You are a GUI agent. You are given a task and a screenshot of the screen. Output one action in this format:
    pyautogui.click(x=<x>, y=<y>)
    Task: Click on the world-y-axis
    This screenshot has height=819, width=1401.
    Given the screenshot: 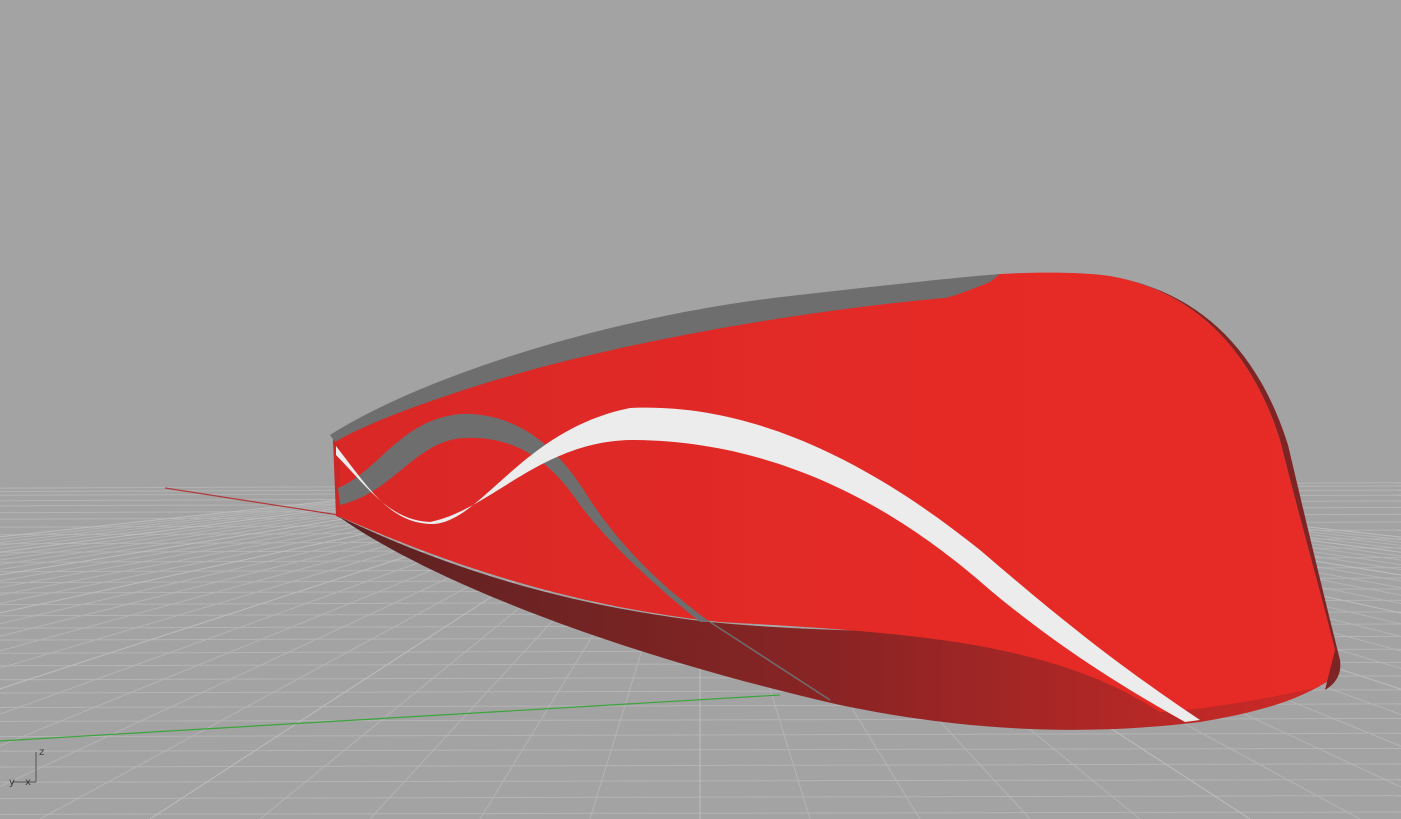 What is the action you would take?
    pyautogui.click(x=390, y=718)
    